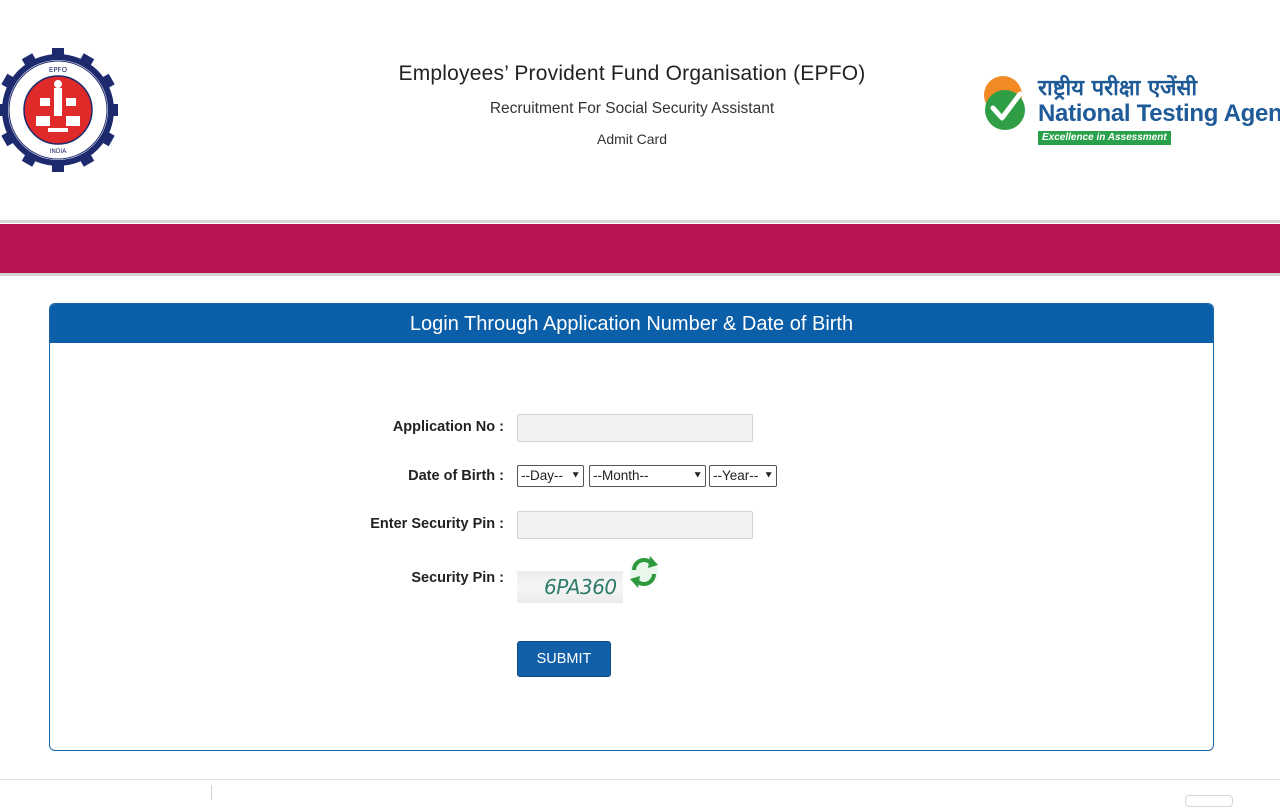 The height and width of the screenshot is (807, 1280). I want to click on application-no-input, so click(635, 428).